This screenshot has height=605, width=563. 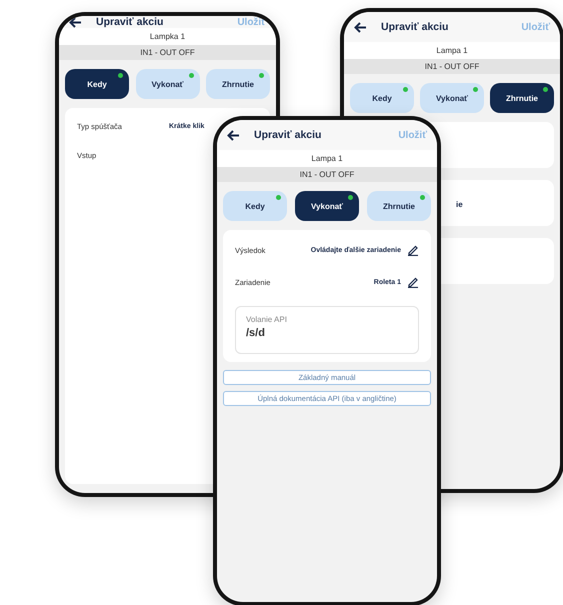 What do you see at coordinates (327, 330) in the screenshot?
I see `api-call-field: Volanie API /s/d` at bounding box center [327, 330].